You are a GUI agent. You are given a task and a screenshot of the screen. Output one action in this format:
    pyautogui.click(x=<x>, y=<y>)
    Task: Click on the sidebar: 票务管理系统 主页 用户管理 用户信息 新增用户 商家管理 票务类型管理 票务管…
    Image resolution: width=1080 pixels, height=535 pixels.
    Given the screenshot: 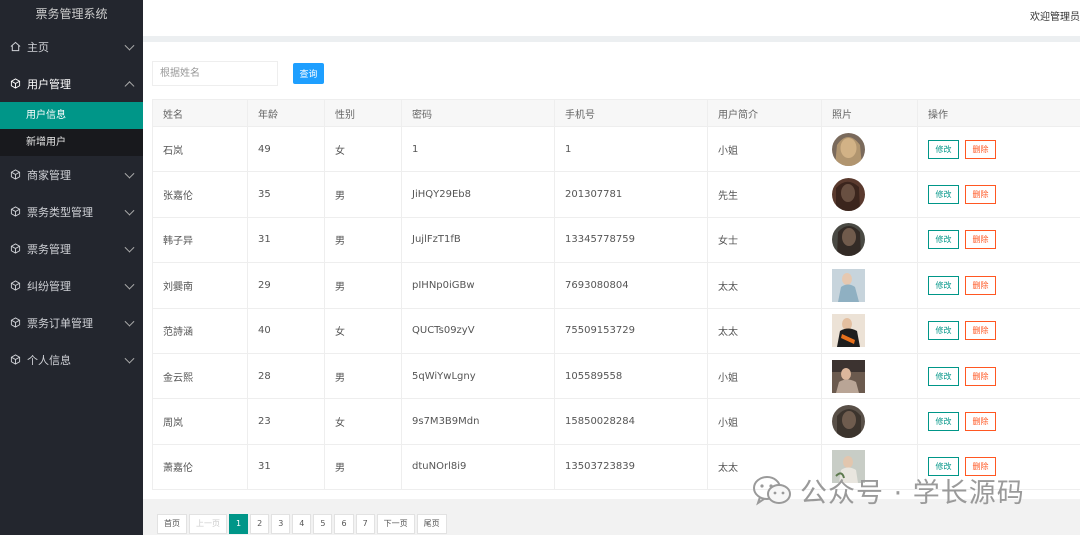 What is the action you would take?
    pyautogui.click(x=71, y=267)
    